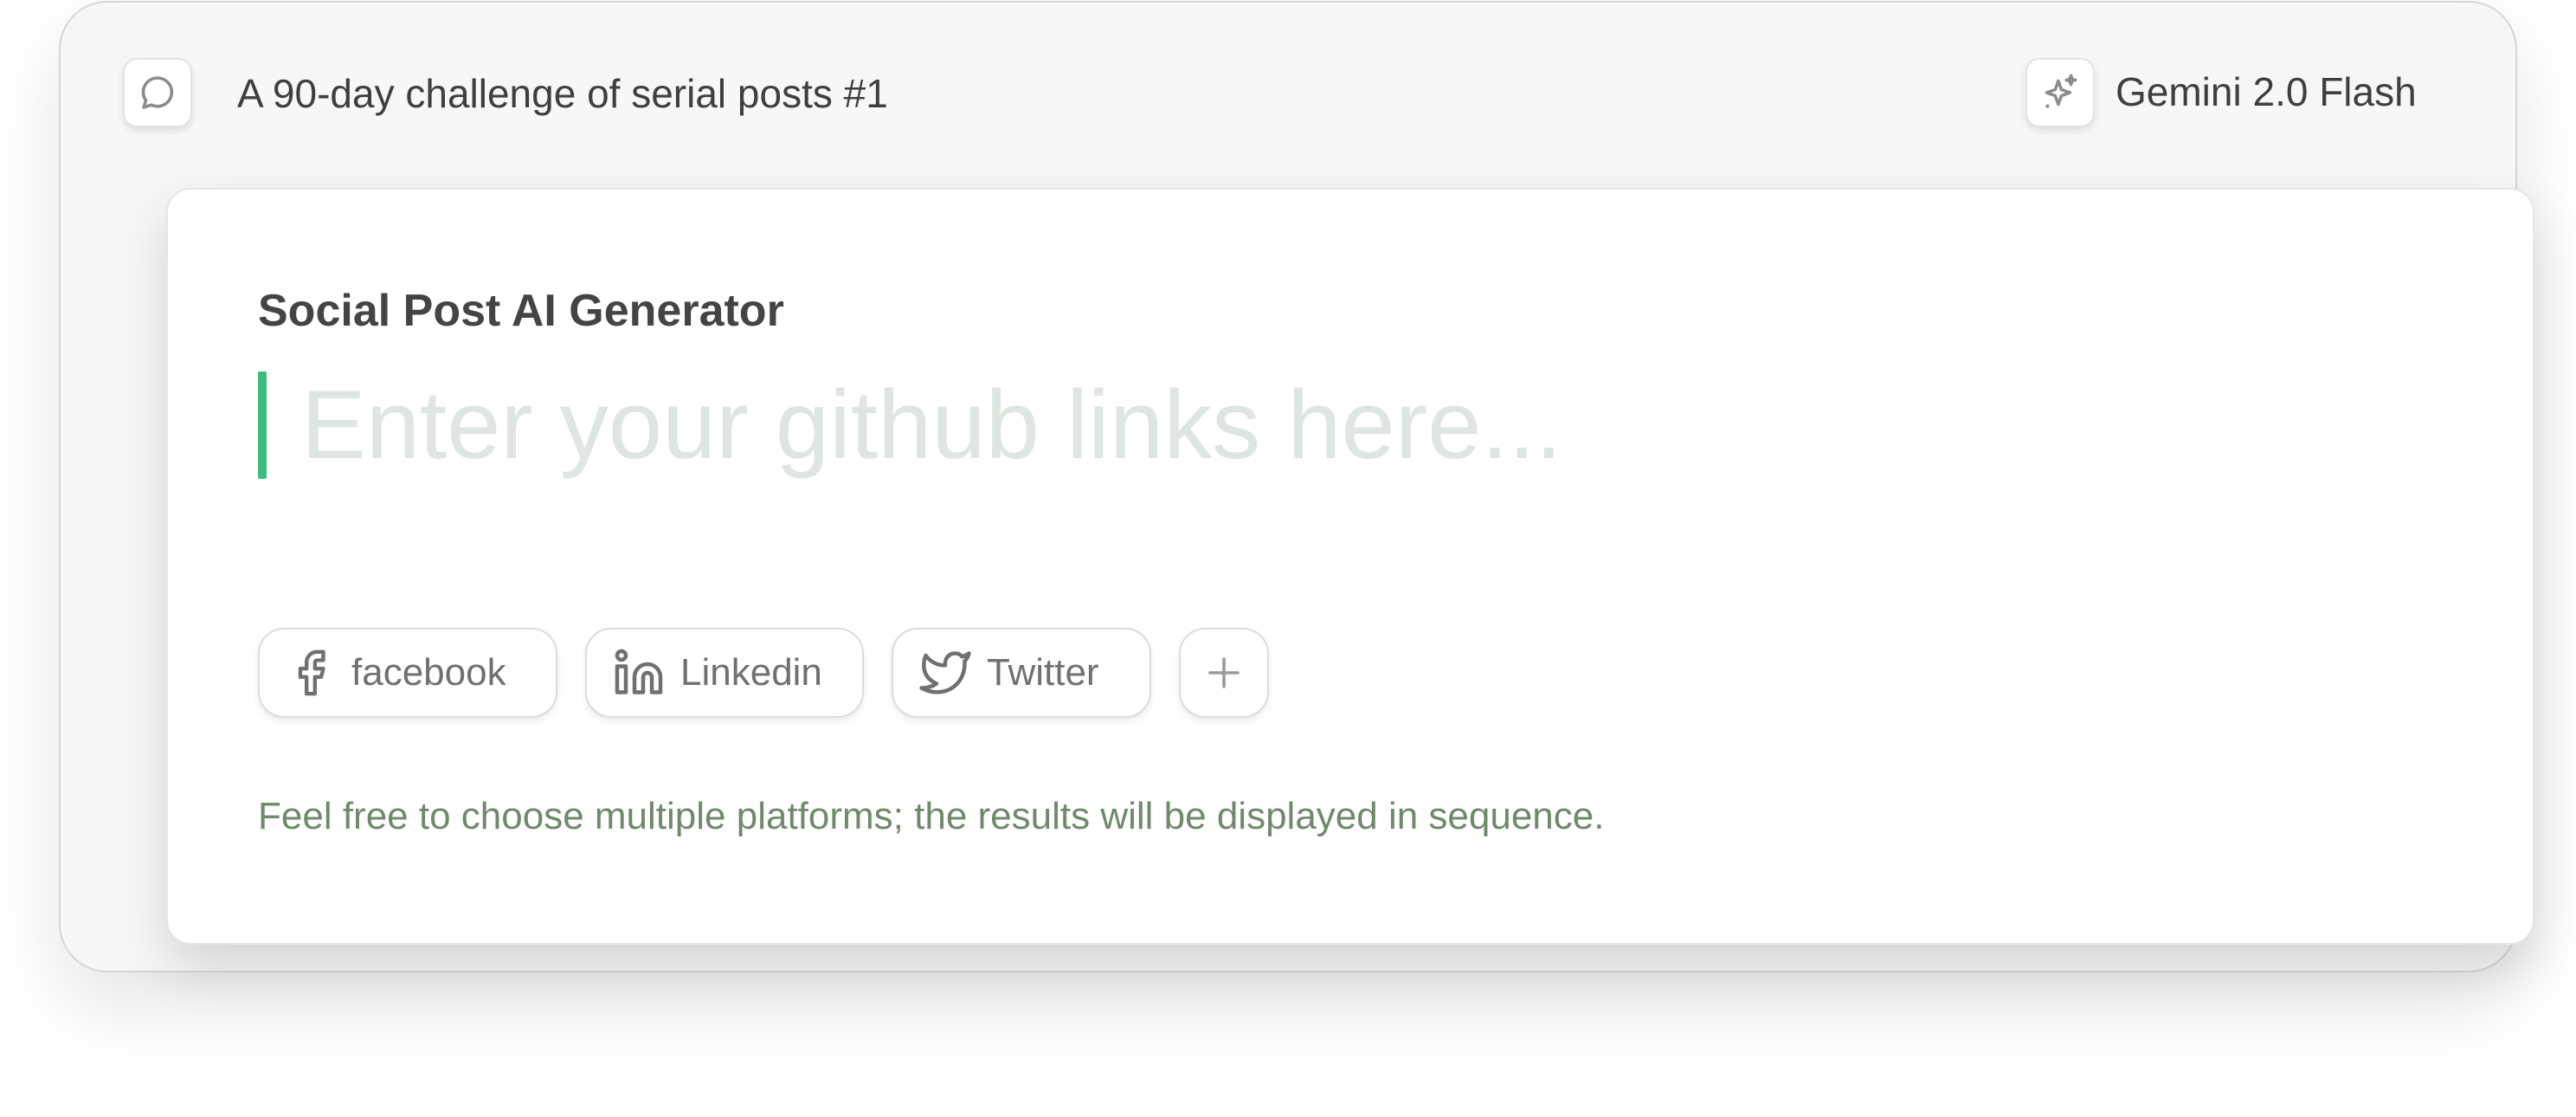 The image size is (2576, 1117). Describe the element at coordinates (1043, 673) in the screenshot. I see `platform-label: Twitter` at that location.